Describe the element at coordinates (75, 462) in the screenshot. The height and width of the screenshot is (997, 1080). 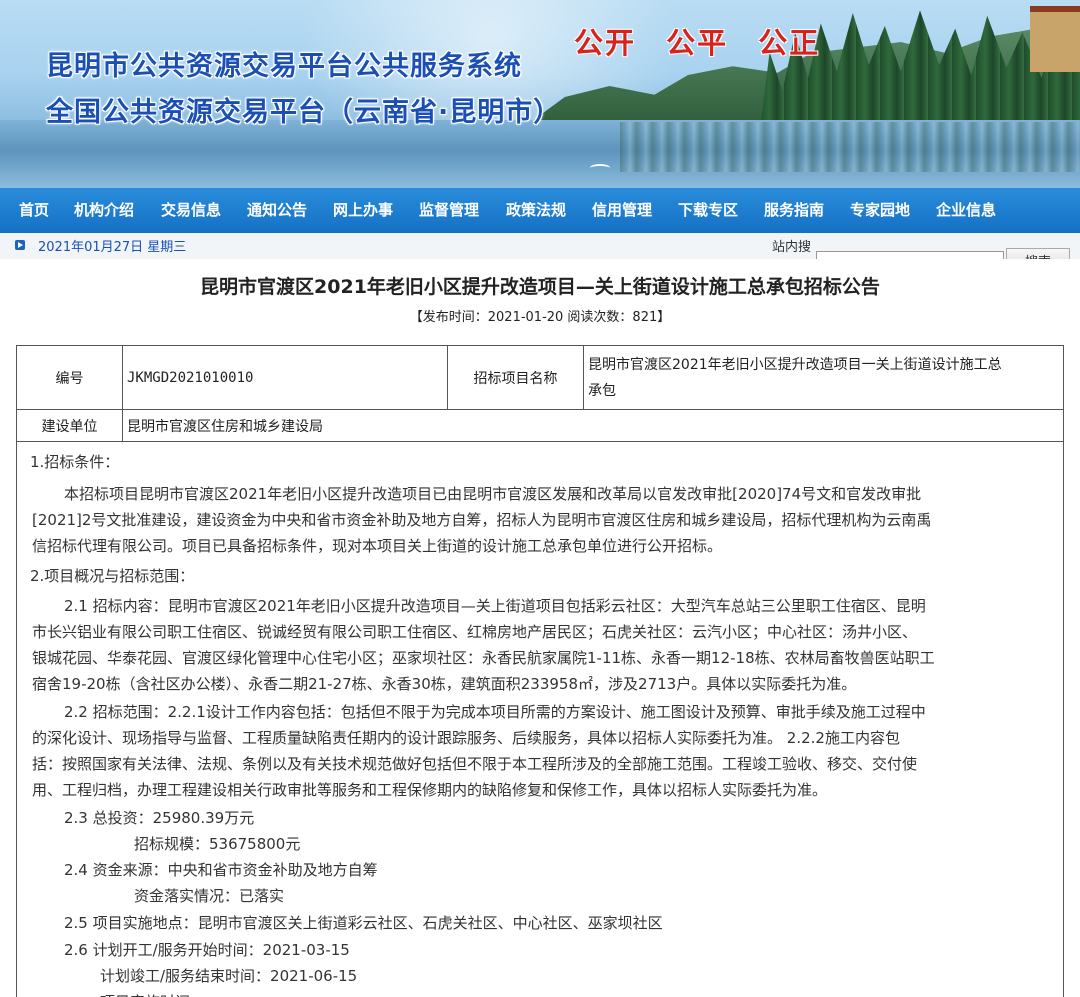
I see `section-heading: 1.招标条件：` at that location.